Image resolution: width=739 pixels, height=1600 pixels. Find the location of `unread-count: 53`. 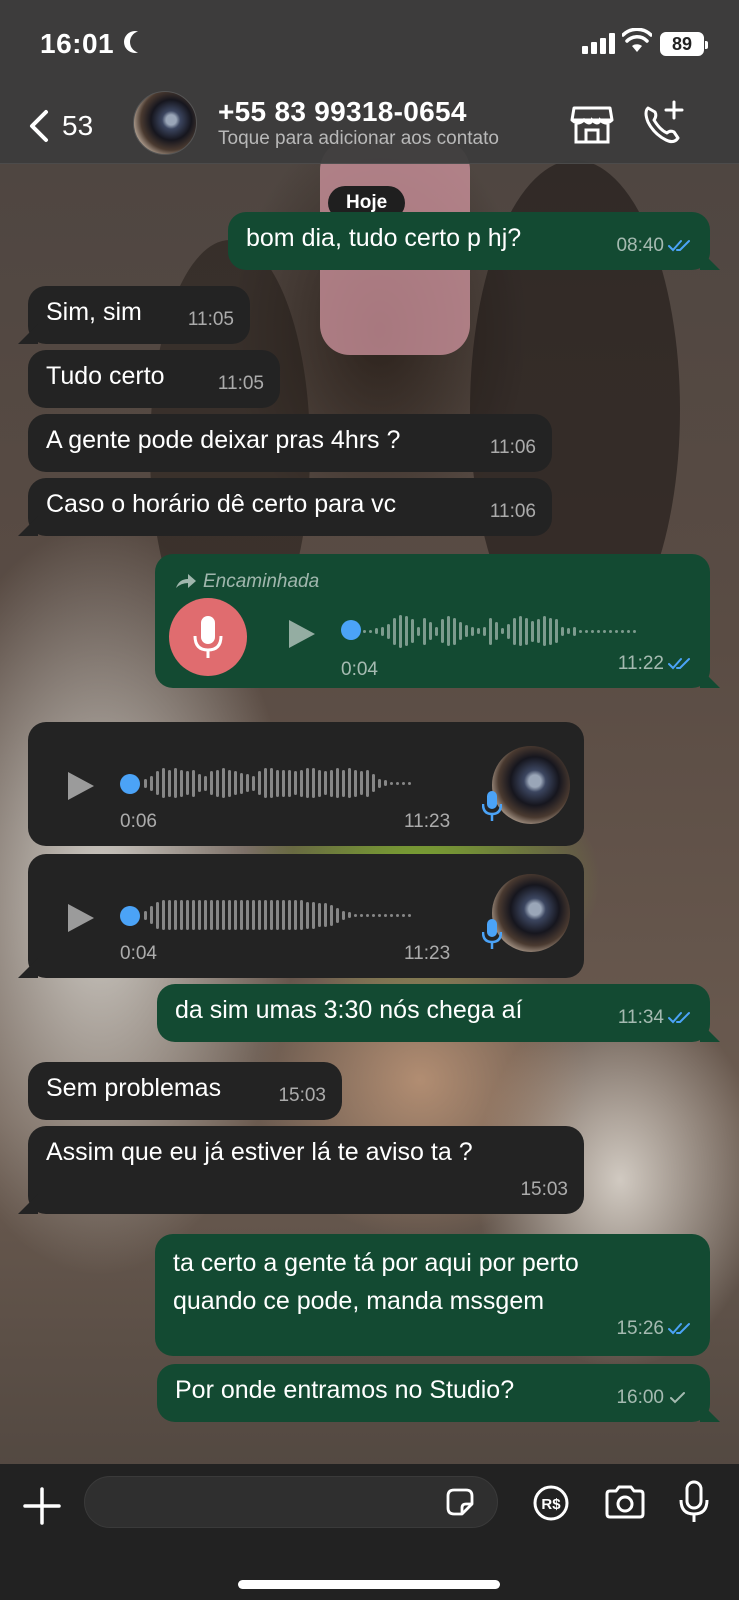

unread-count: 53 is located at coordinates (77, 126).